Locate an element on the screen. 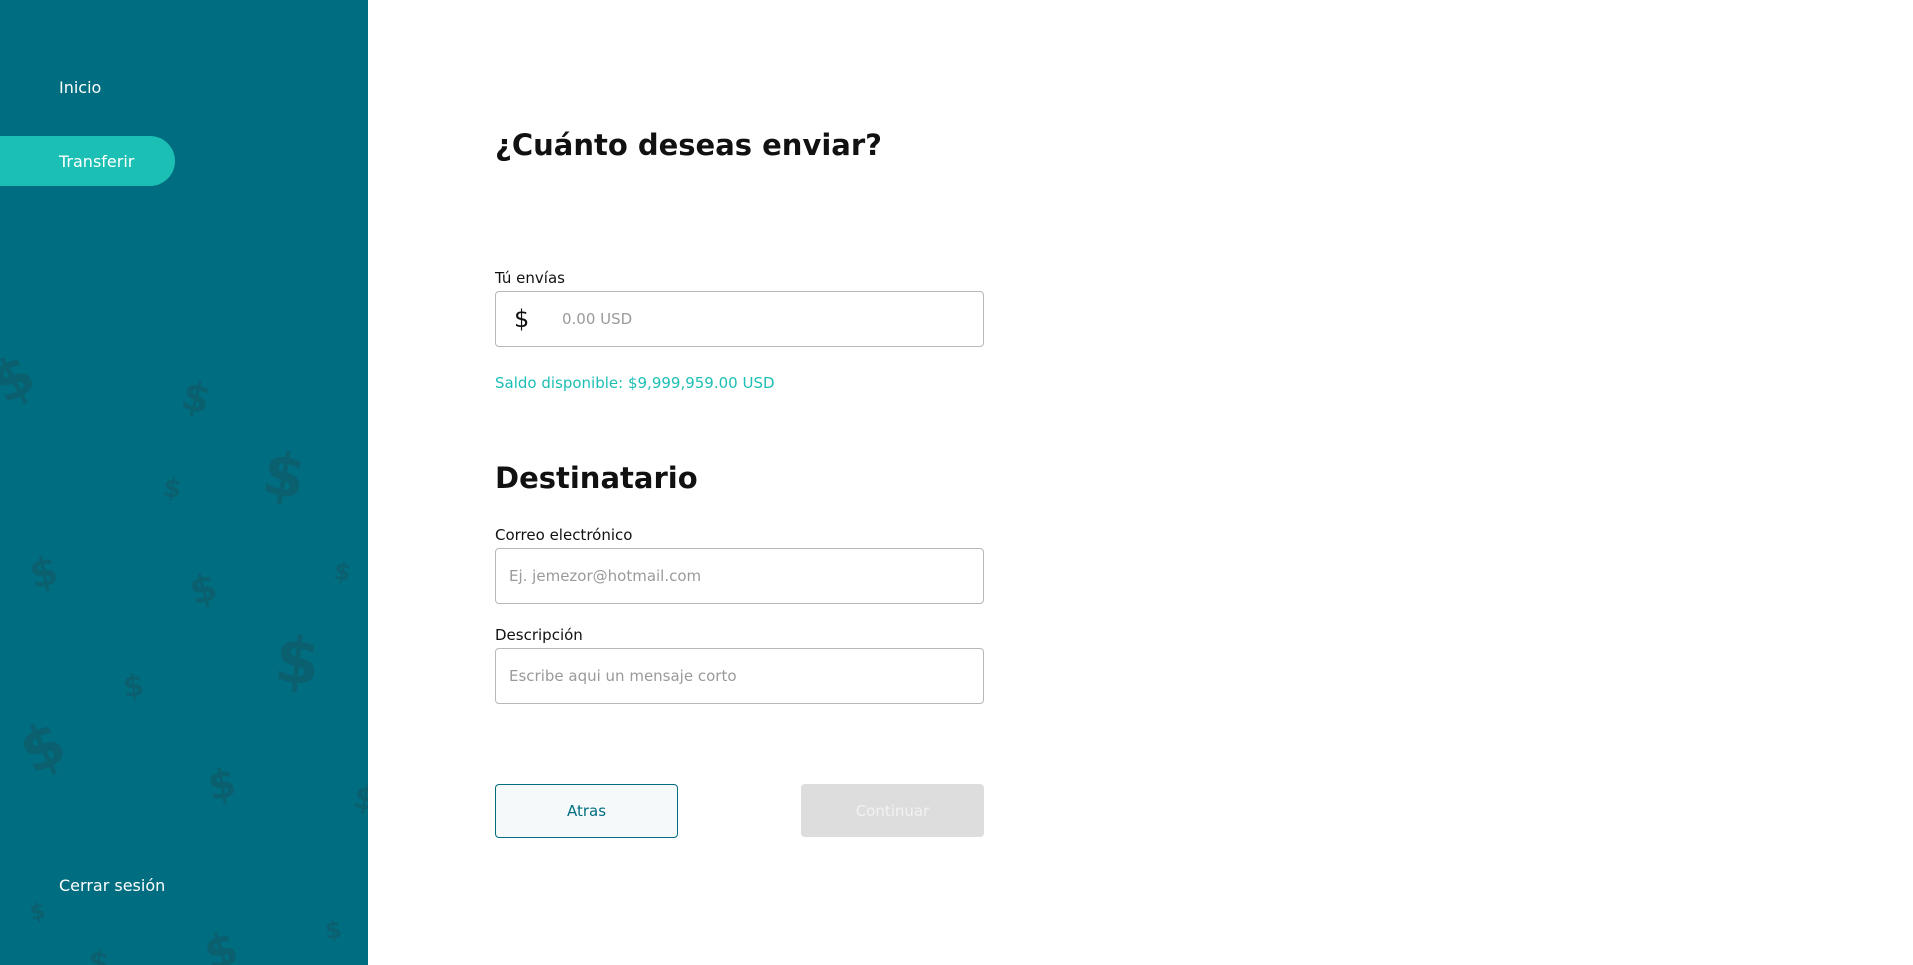  logout-button: Cerrar sesión is located at coordinates (82, 885).